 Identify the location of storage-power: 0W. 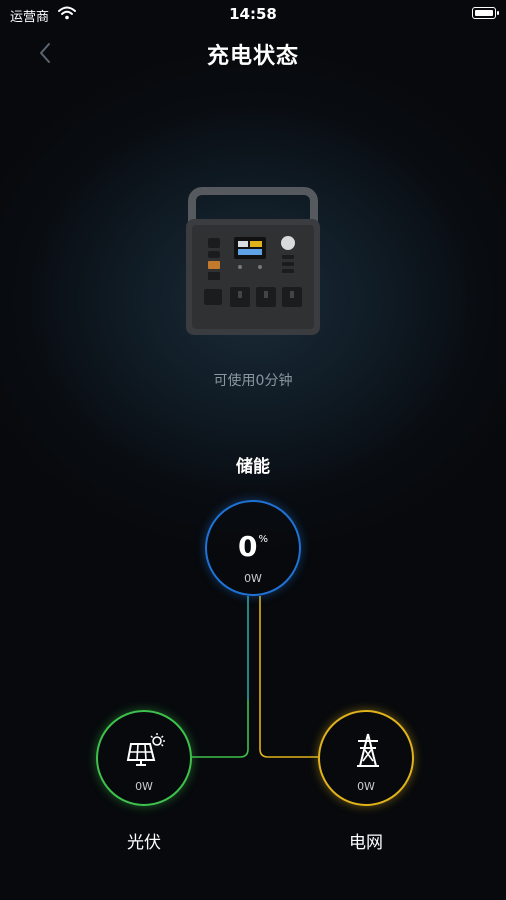
(253, 578).